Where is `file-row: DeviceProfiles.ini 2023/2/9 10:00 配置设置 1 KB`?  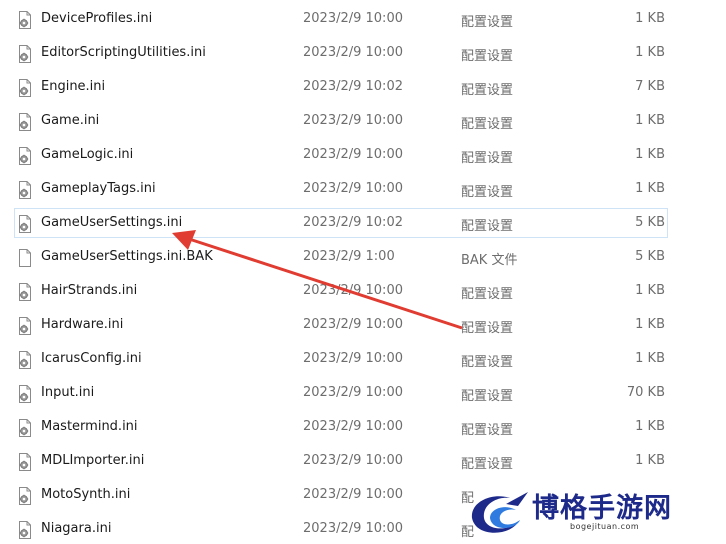 file-row: DeviceProfiles.ini 2023/2/9 10:00 配置设置 1 KB is located at coordinates (341, 19).